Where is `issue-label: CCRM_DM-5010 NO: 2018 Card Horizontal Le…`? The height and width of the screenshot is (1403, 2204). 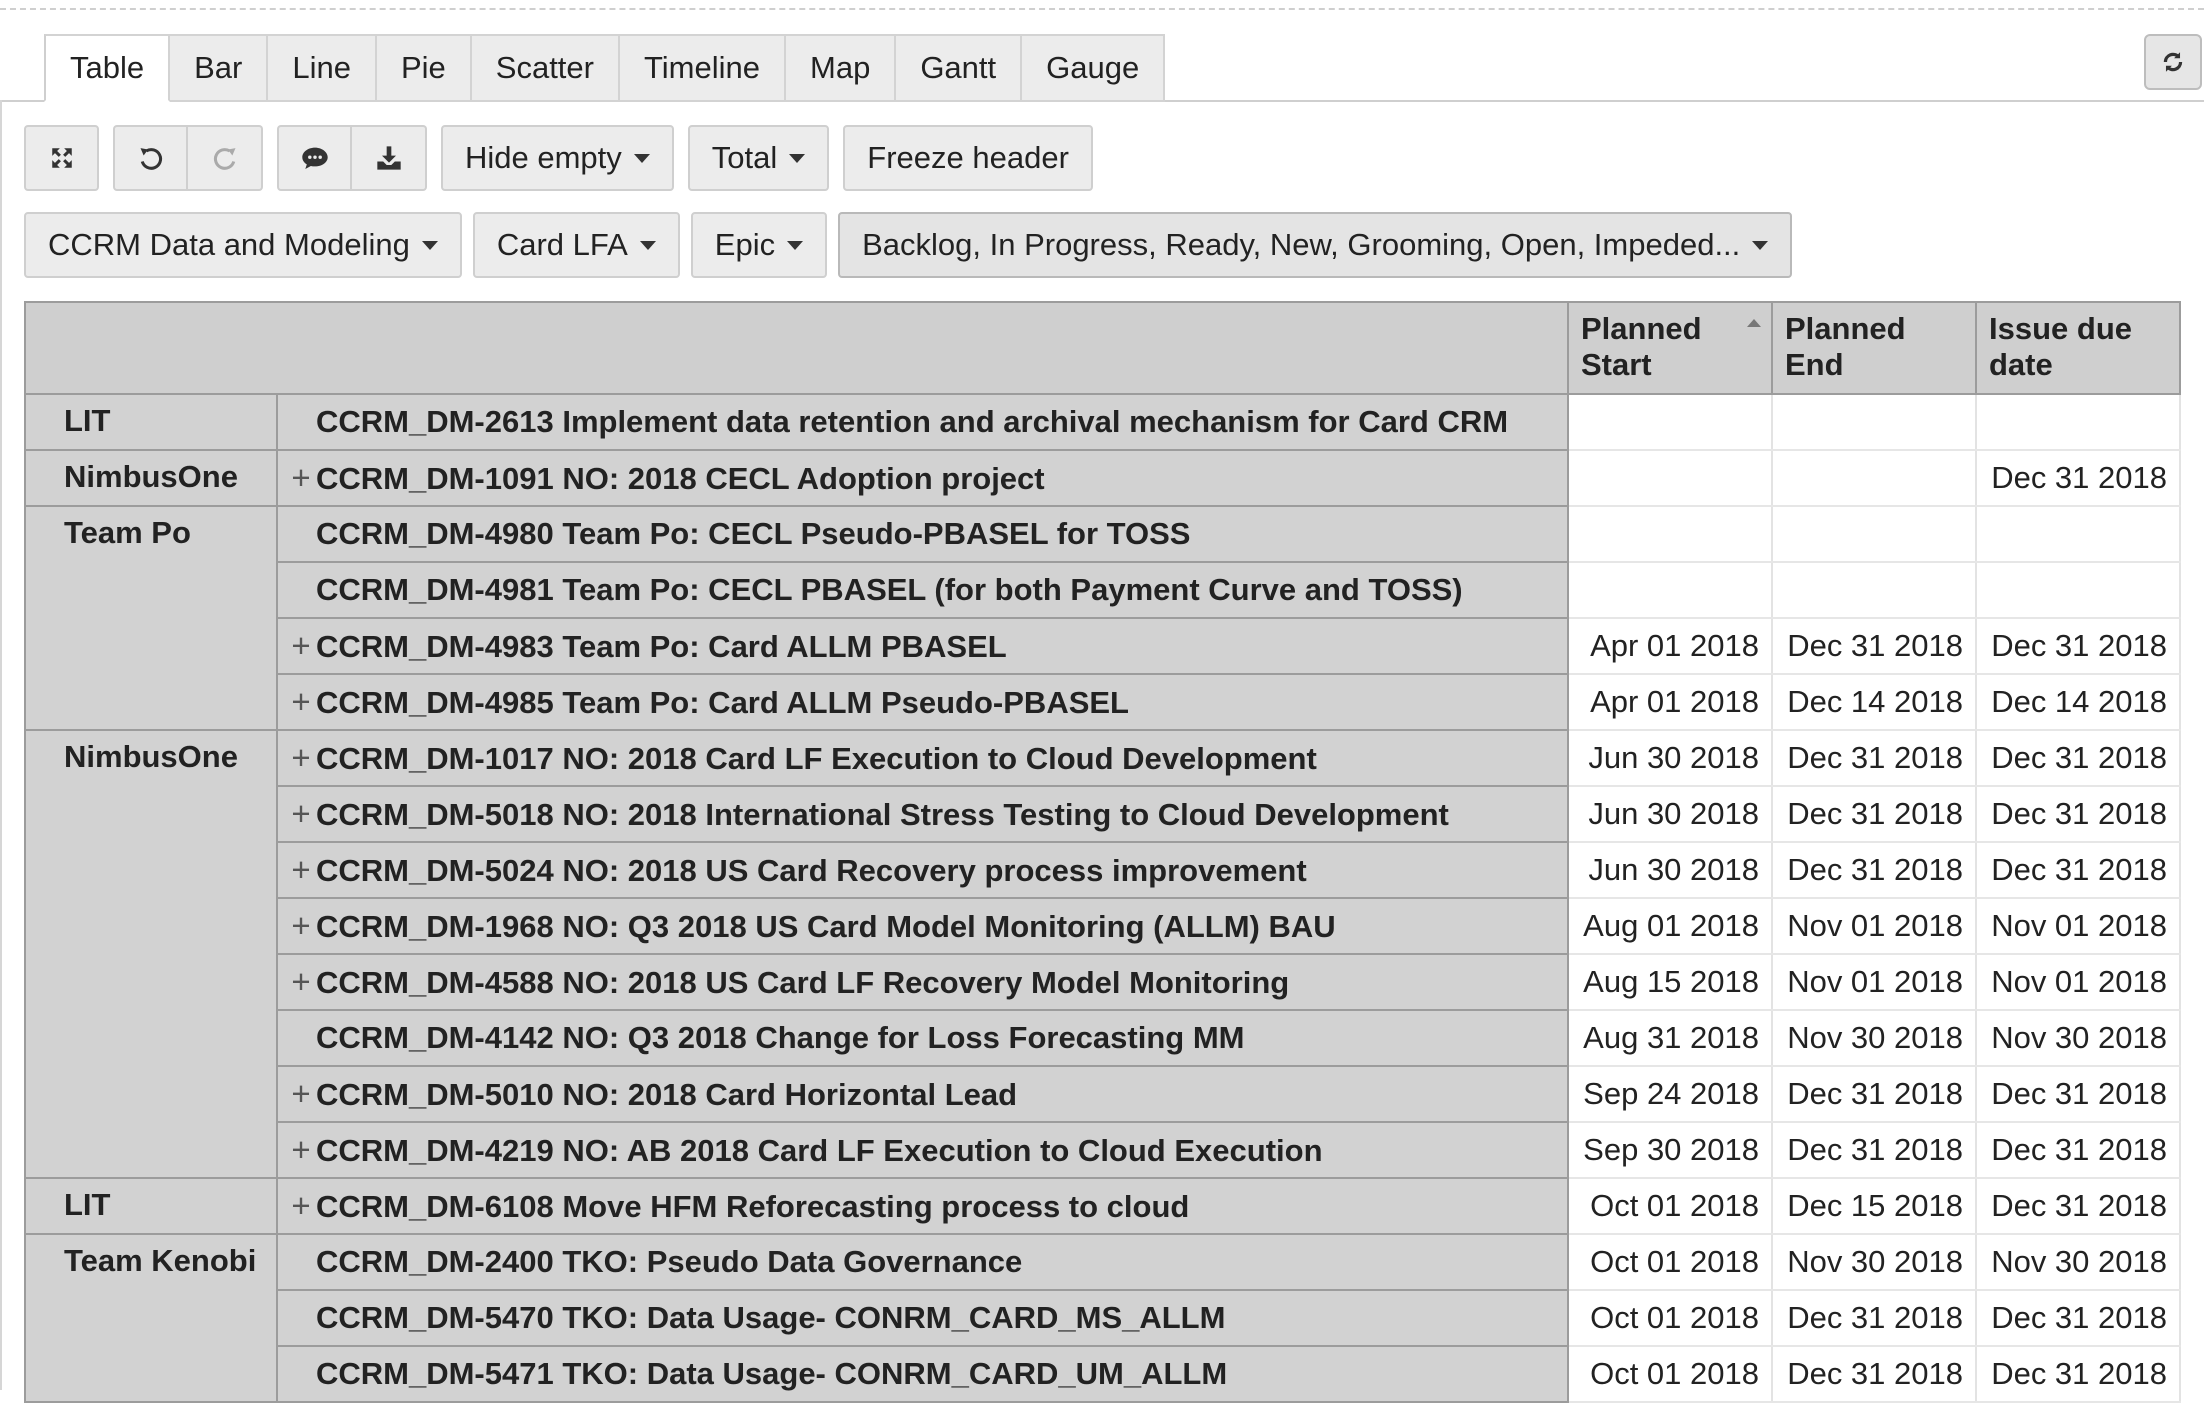 issue-label: CCRM_DM-5010 NO: 2018 Card Horizontal Le… is located at coordinates (666, 1094).